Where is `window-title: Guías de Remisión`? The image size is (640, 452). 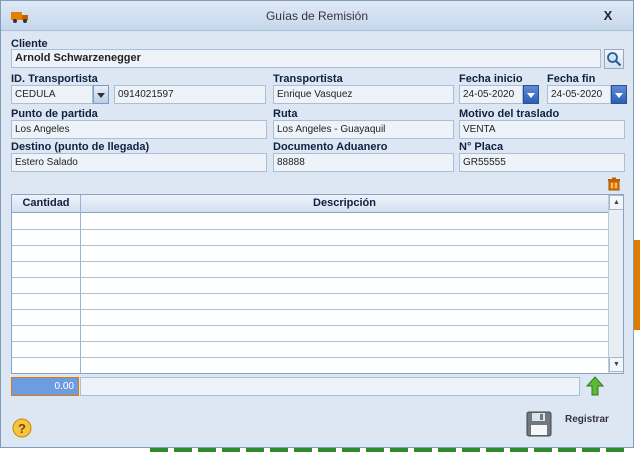
window-title: Guías de Remisión is located at coordinates (317, 16).